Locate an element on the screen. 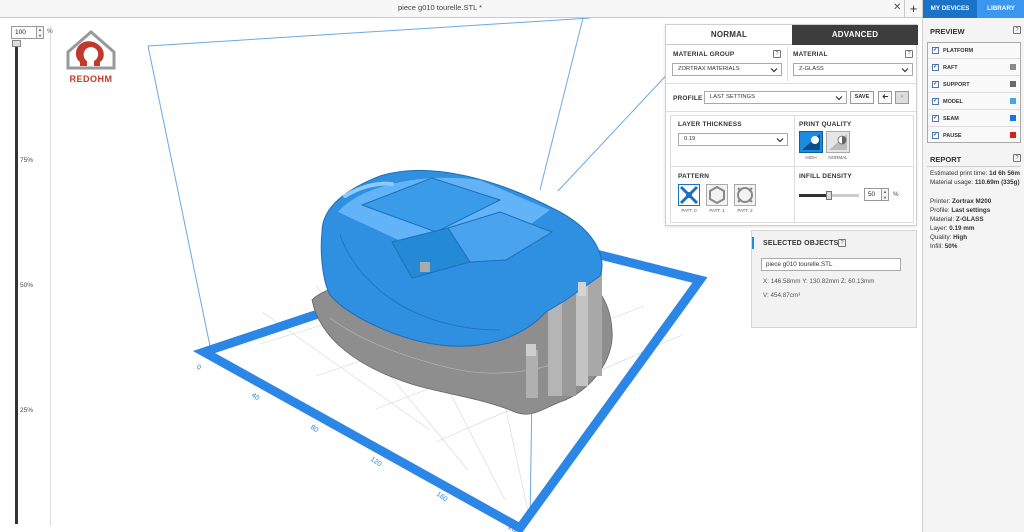  report-material: Material: Z-GLASS is located at coordinates (957, 219).